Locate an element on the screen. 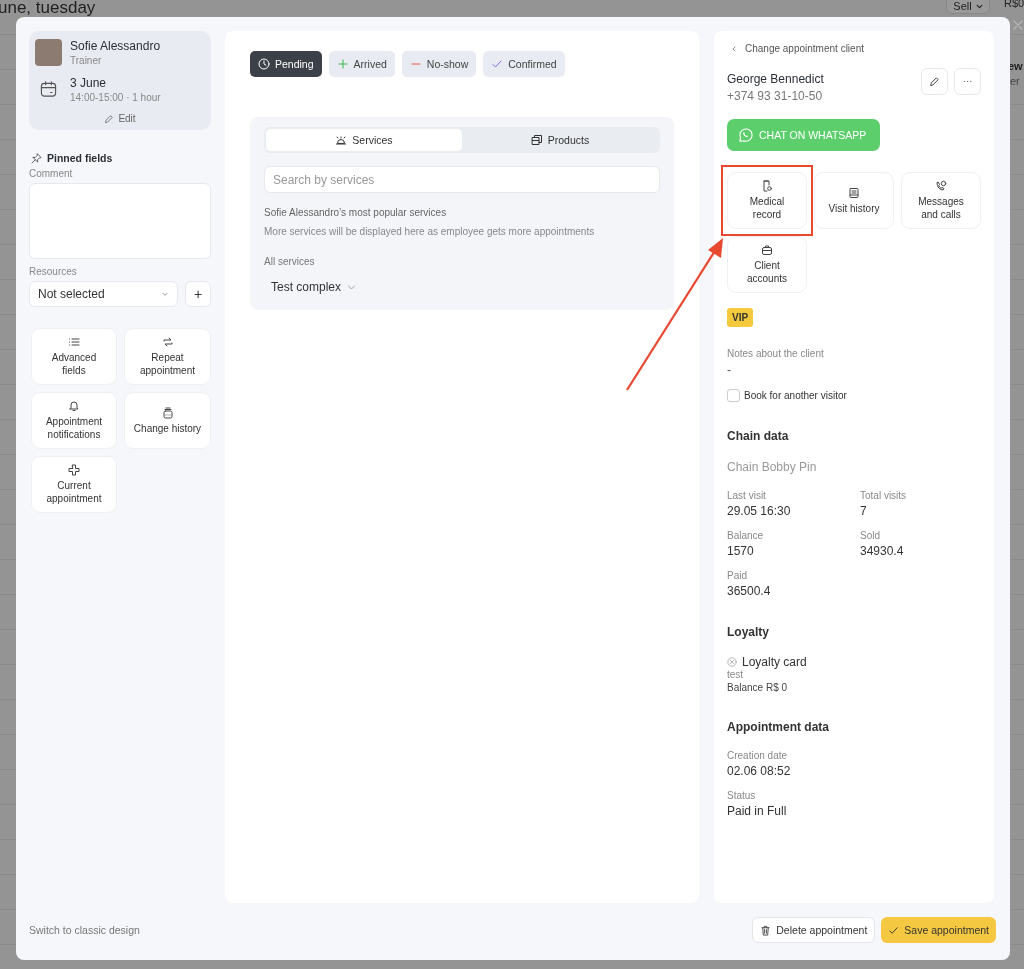 The image size is (1024, 969). edit-button is located at coordinates (934, 81).